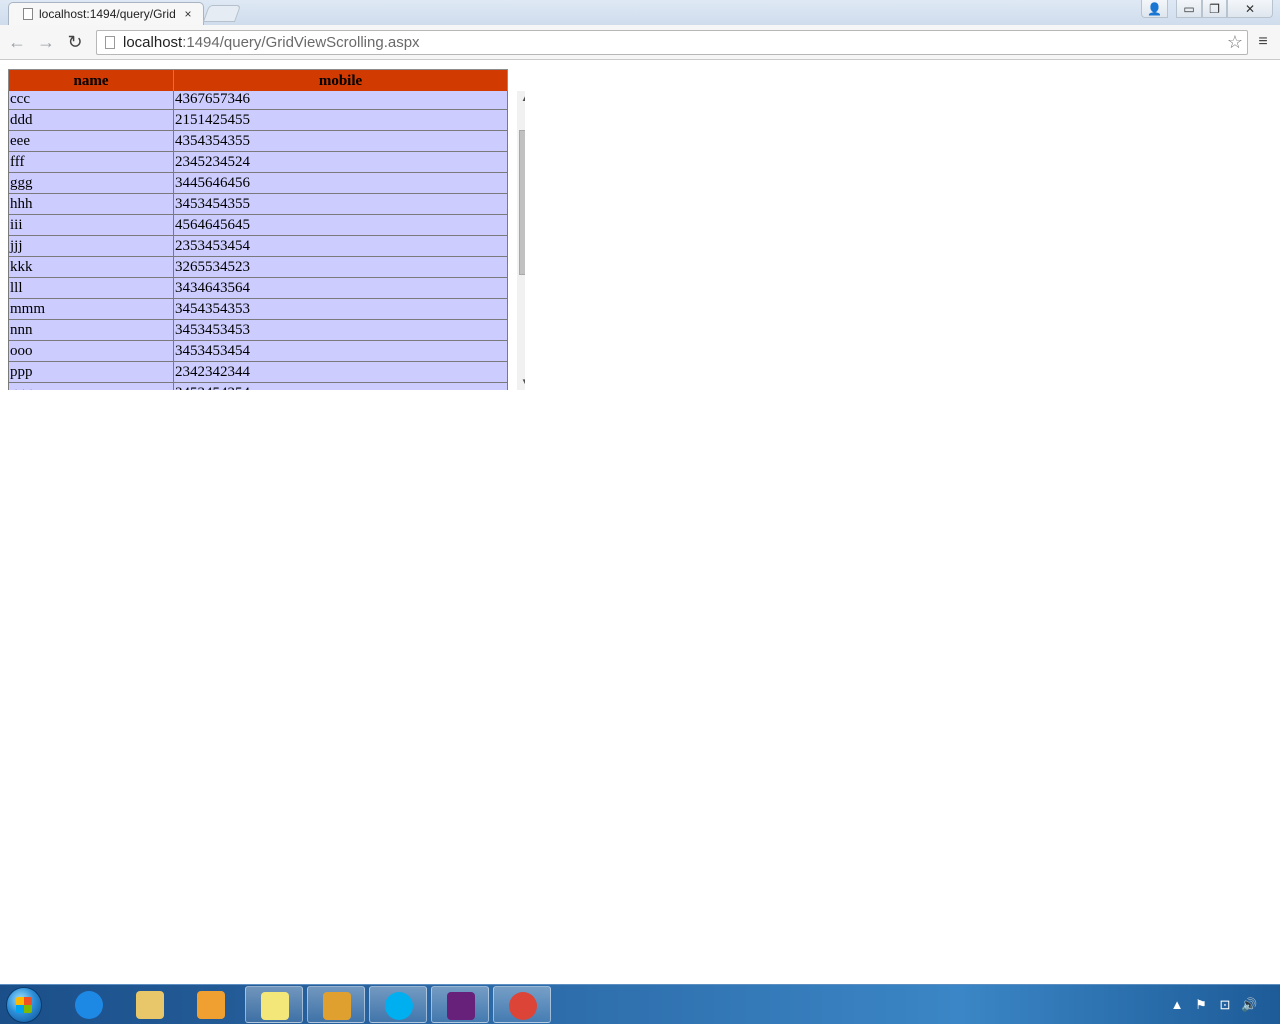 This screenshot has height=1024, width=1280. Describe the element at coordinates (340, 351) in the screenshot. I see `cell-mobile: 3453453454` at that location.